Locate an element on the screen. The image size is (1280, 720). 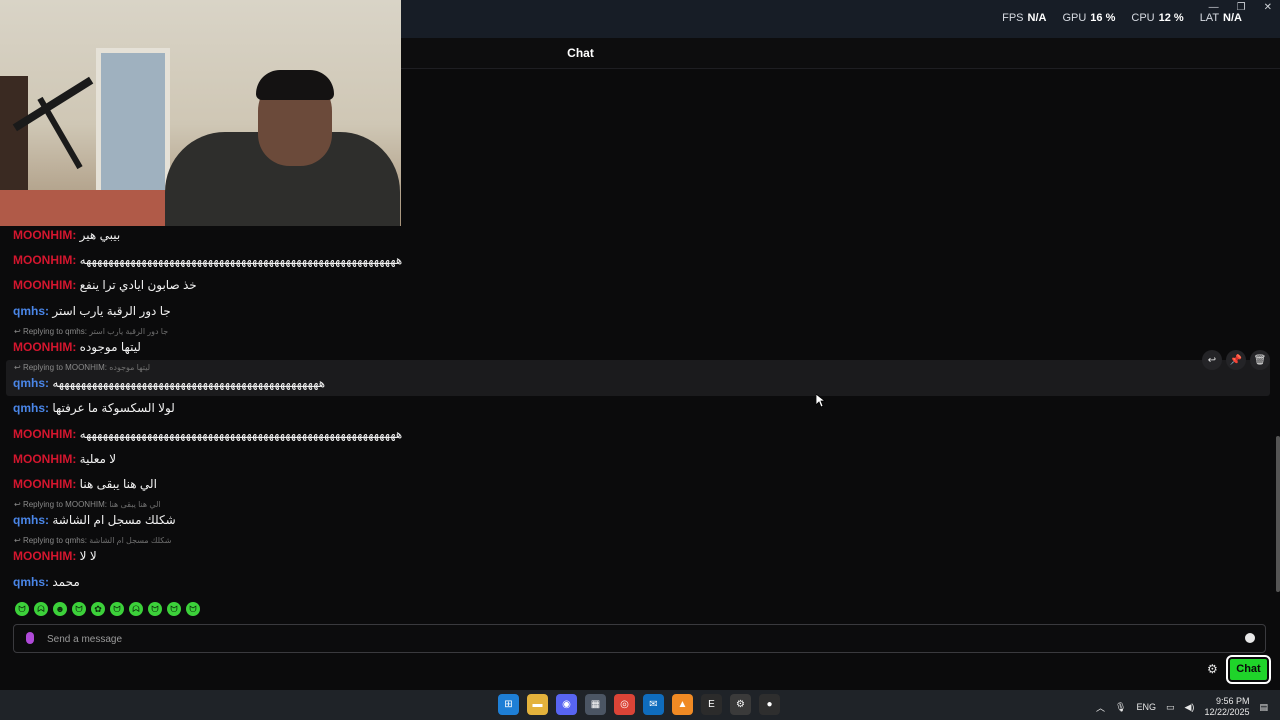
obs-icon: ● is located at coordinates (769, 704).